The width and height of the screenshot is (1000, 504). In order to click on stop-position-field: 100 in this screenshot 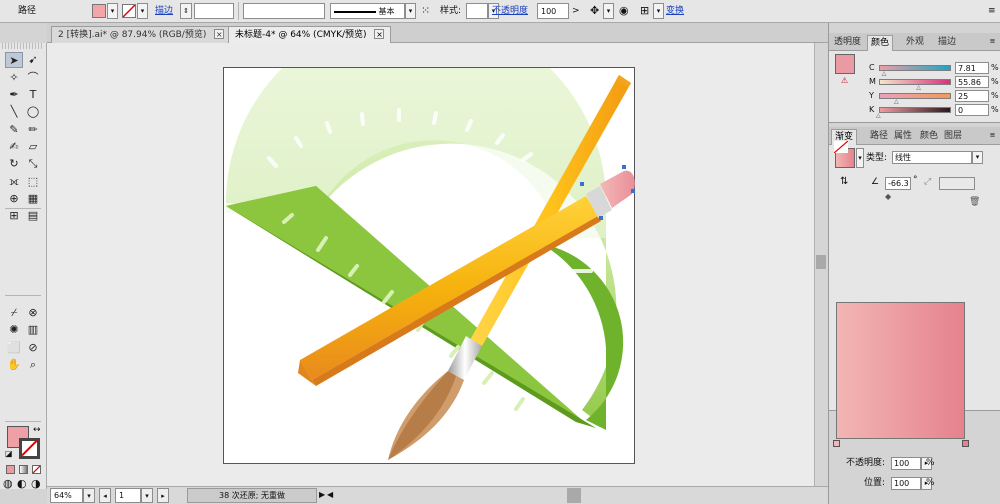, I will do `click(906, 483)`.